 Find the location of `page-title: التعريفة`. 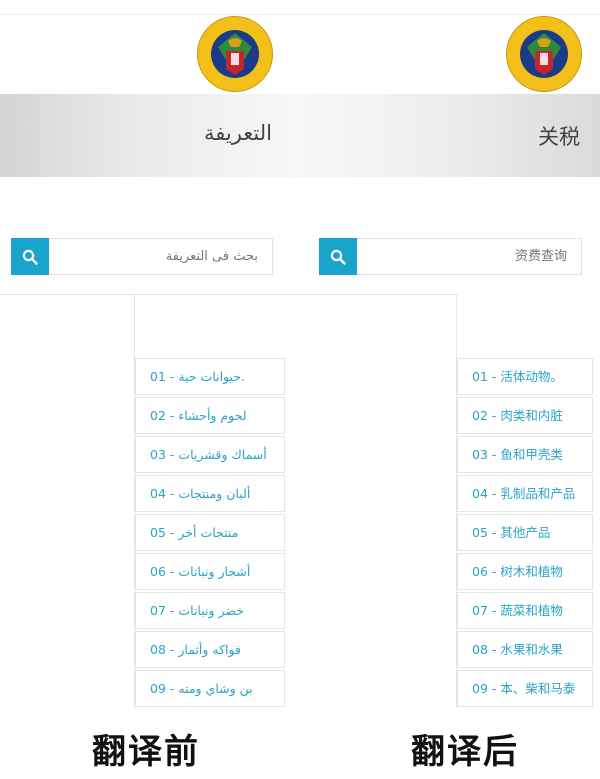

page-title: التعريفة is located at coordinates (237, 133).